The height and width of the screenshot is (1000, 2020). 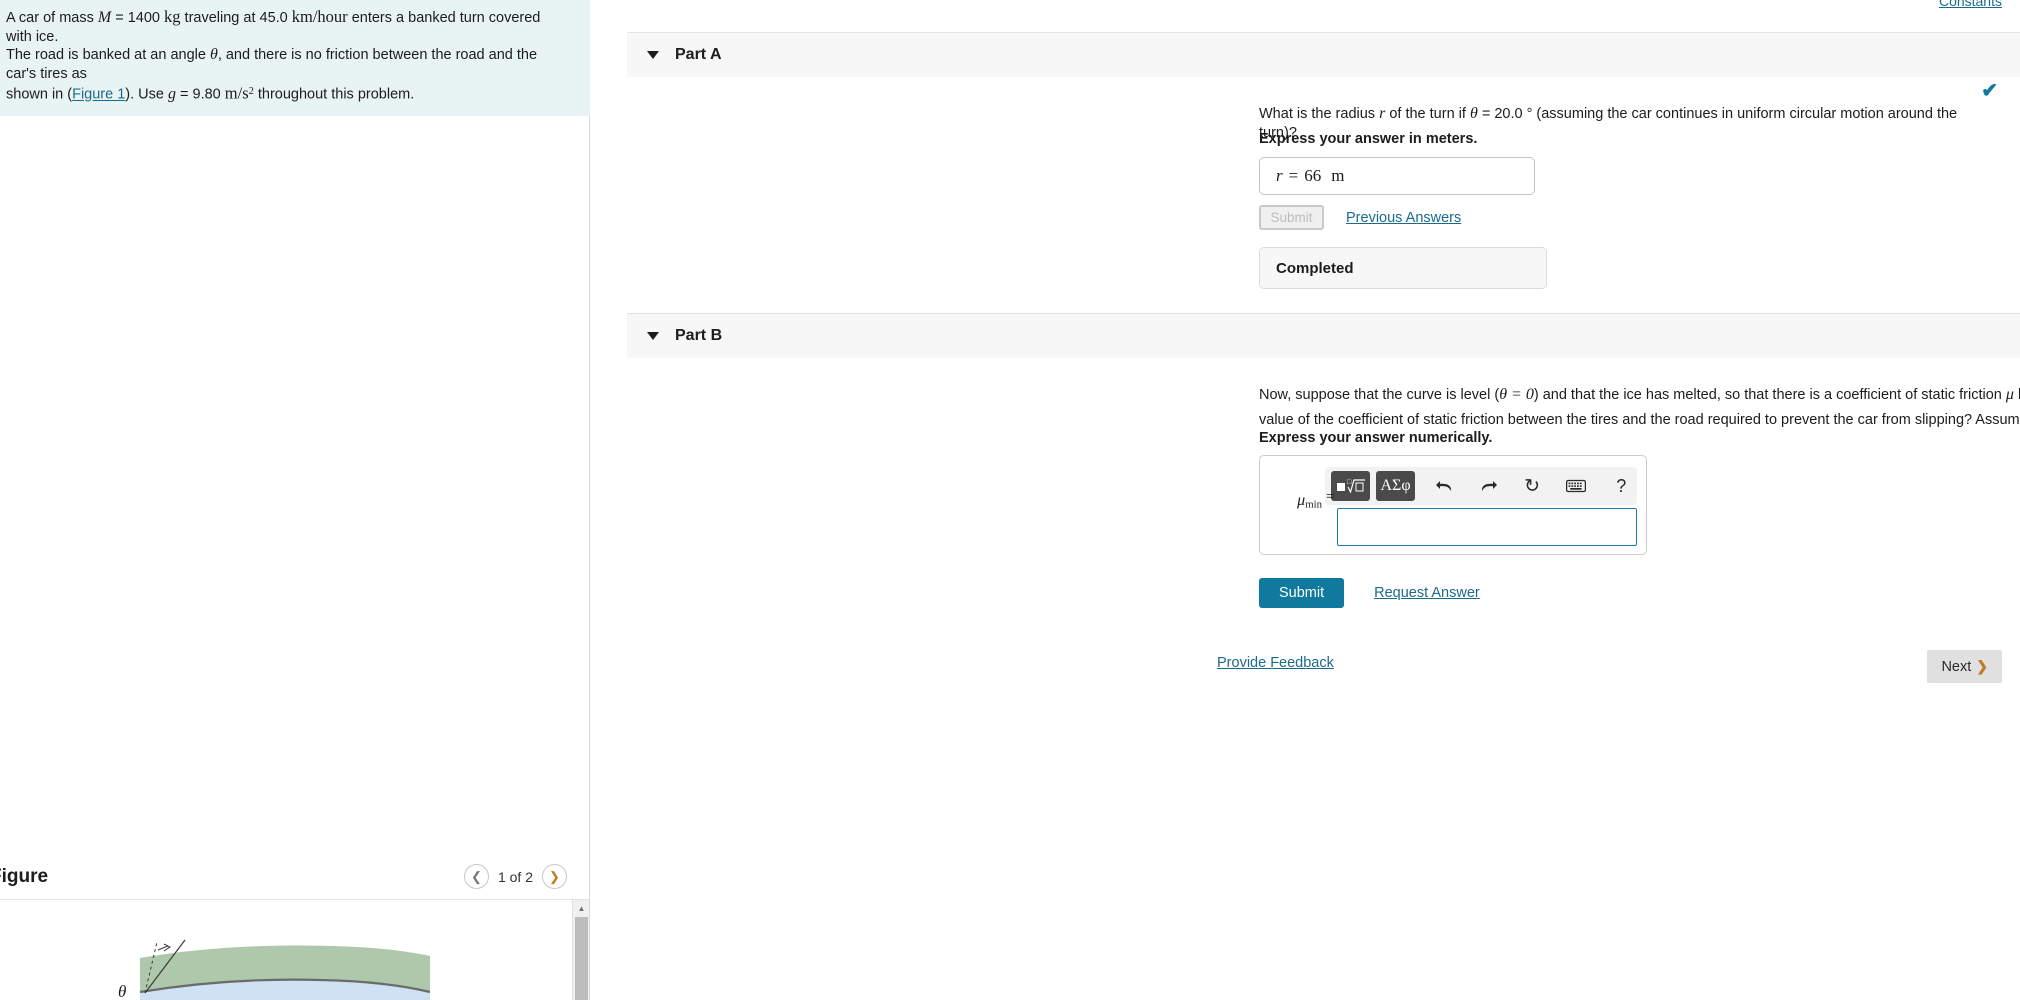 What do you see at coordinates (200, 94) in the screenshot?
I see `problem-text-3c: = 9.80` at bounding box center [200, 94].